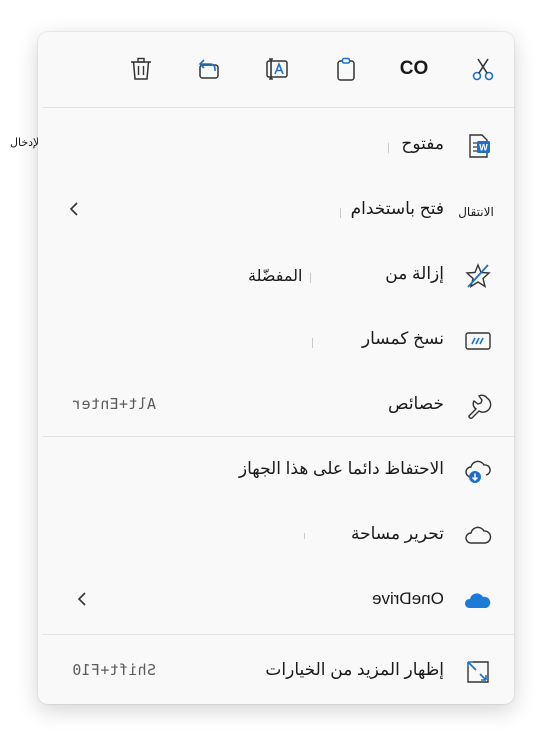  Describe the element at coordinates (397, 533) in the screenshot. I see `free-up-space-label: تحرير مساحة` at that location.